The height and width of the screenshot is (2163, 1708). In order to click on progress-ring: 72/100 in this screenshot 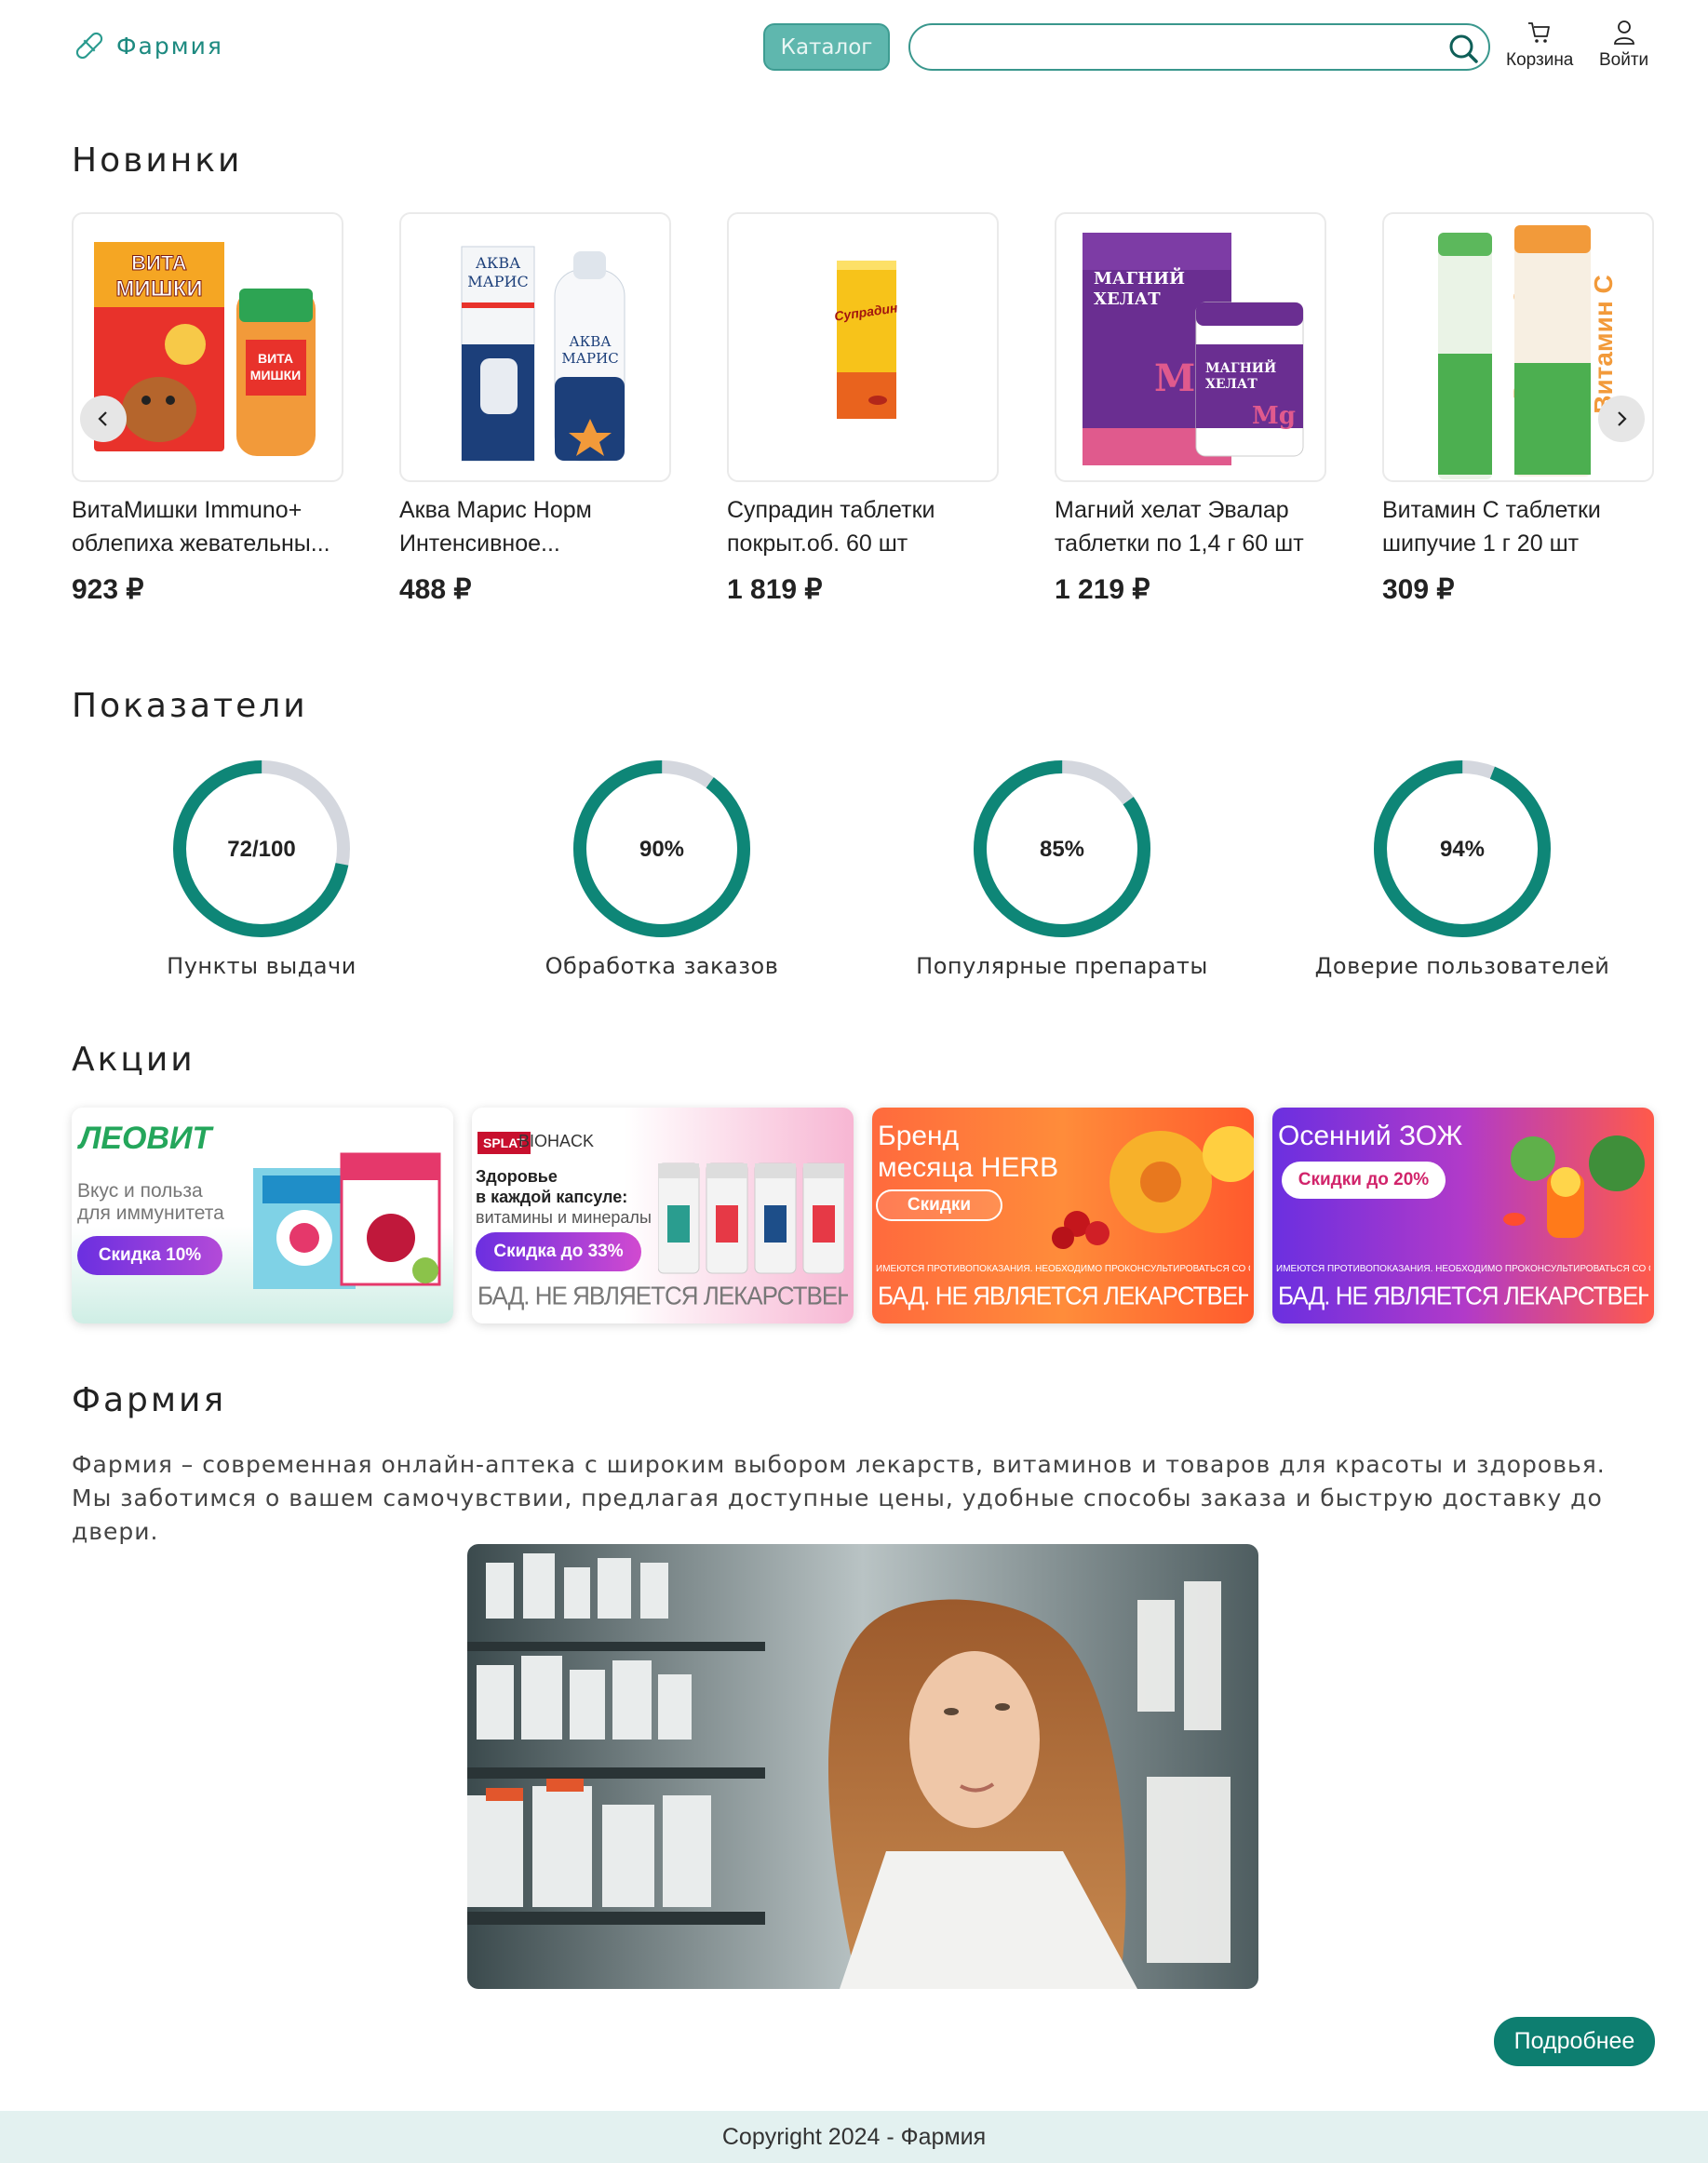, I will do `click(261, 848)`.